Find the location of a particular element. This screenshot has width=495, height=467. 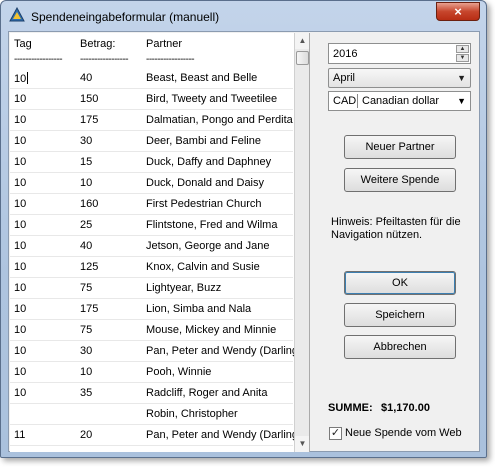

spin-down-icon: ▼ is located at coordinates (462, 58).